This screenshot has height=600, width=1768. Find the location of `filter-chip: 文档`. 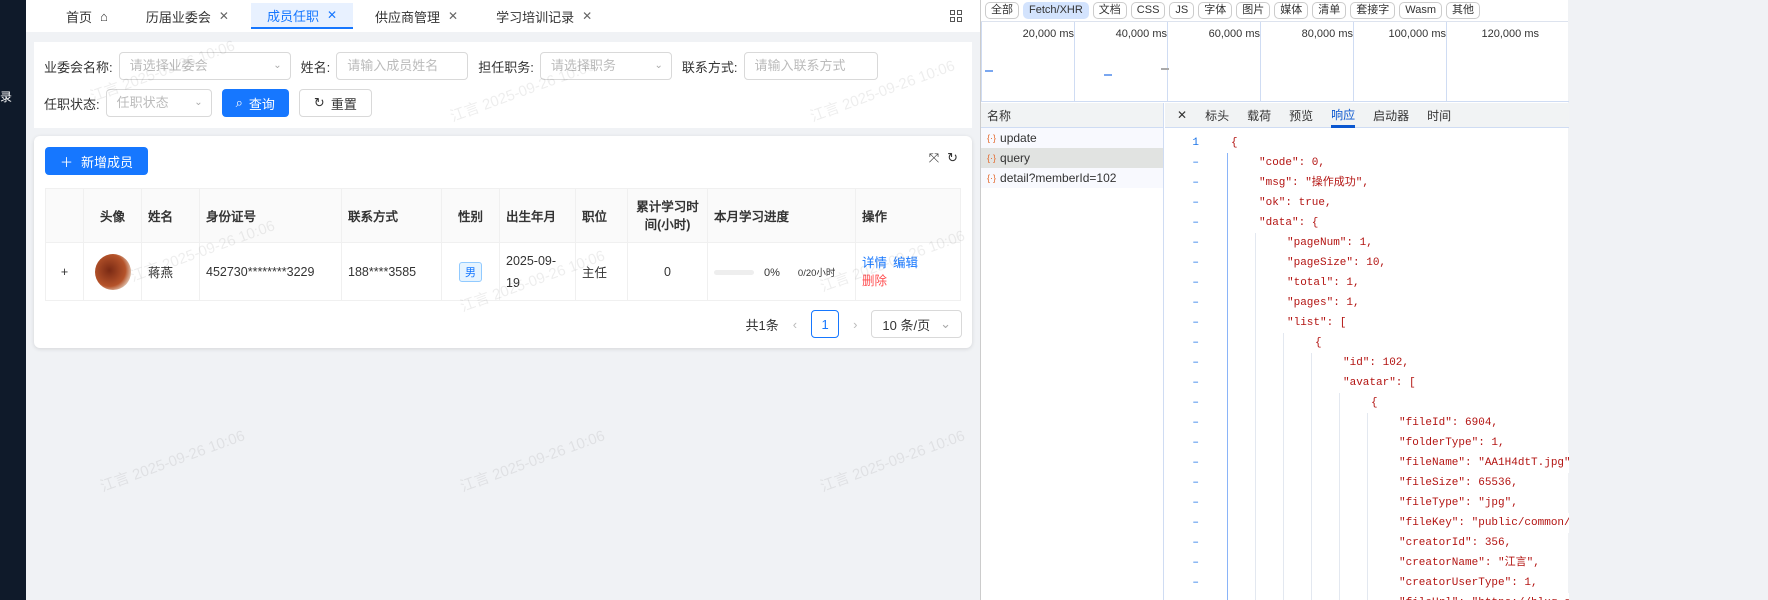

filter-chip: 文档 is located at coordinates (1109, 10).